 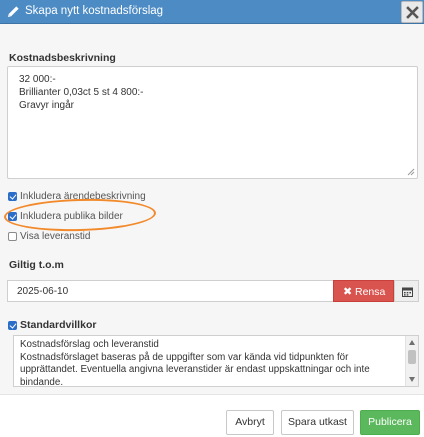 What do you see at coordinates (94, 11) in the screenshot?
I see `dialog-title: Skapa nytt kostnadsförslag` at bounding box center [94, 11].